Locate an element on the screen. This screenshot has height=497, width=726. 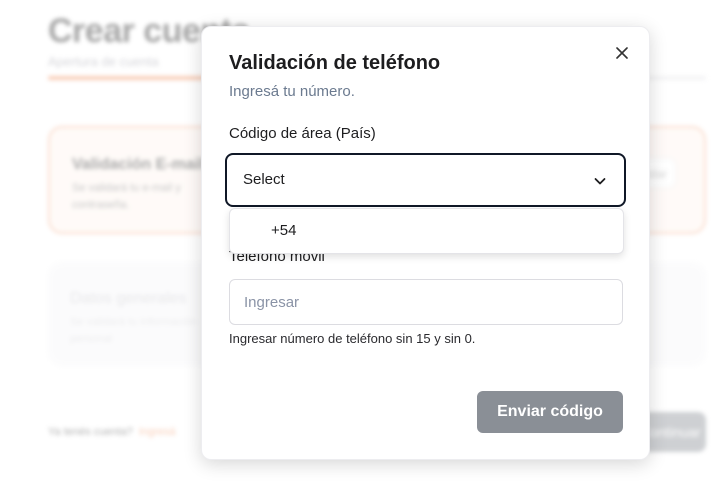
close-button is located at coordinates (622, 53).